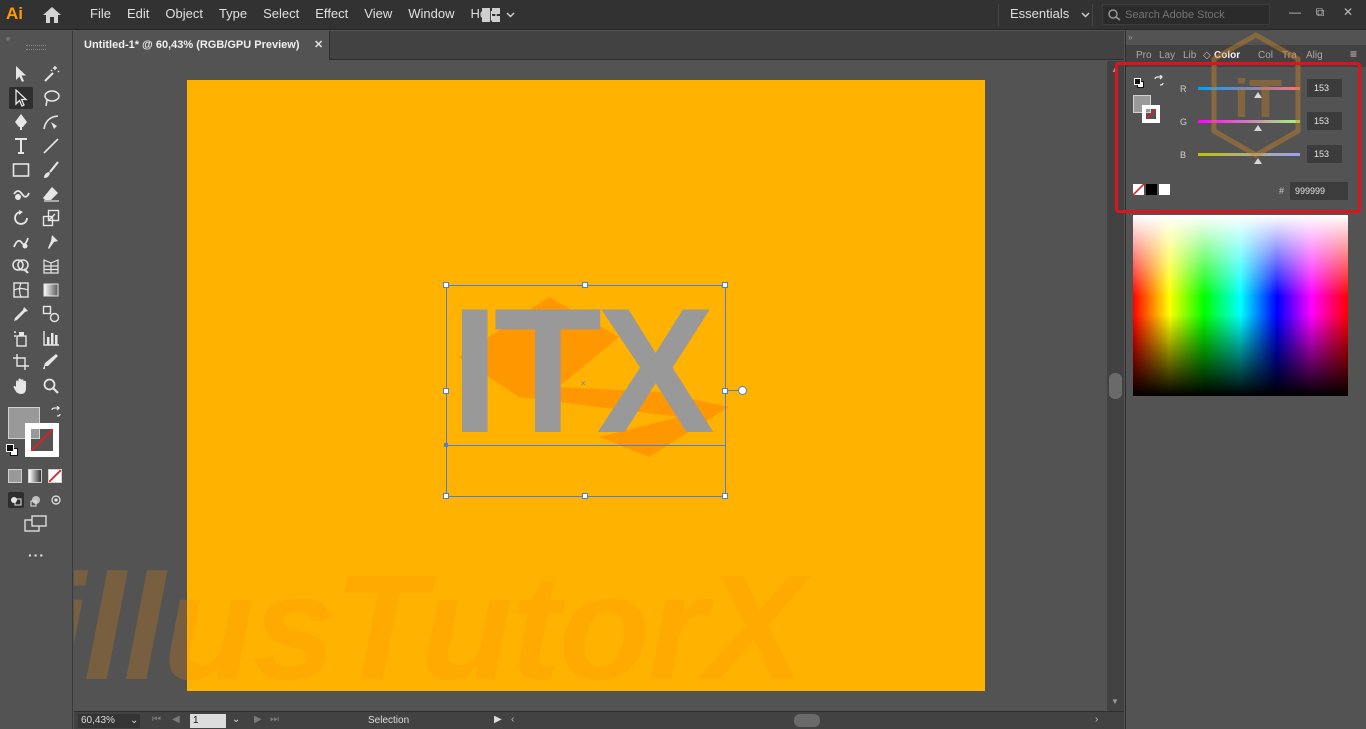  Describe the element at coordinates (56, 500) in the screenshot. I see `draw-inside-button` at that location.